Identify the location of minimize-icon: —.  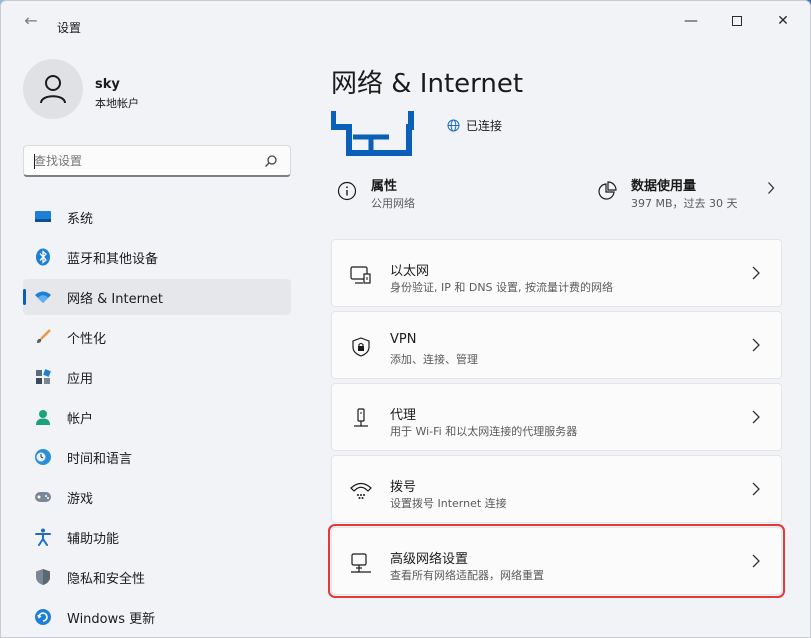
(691, 21).